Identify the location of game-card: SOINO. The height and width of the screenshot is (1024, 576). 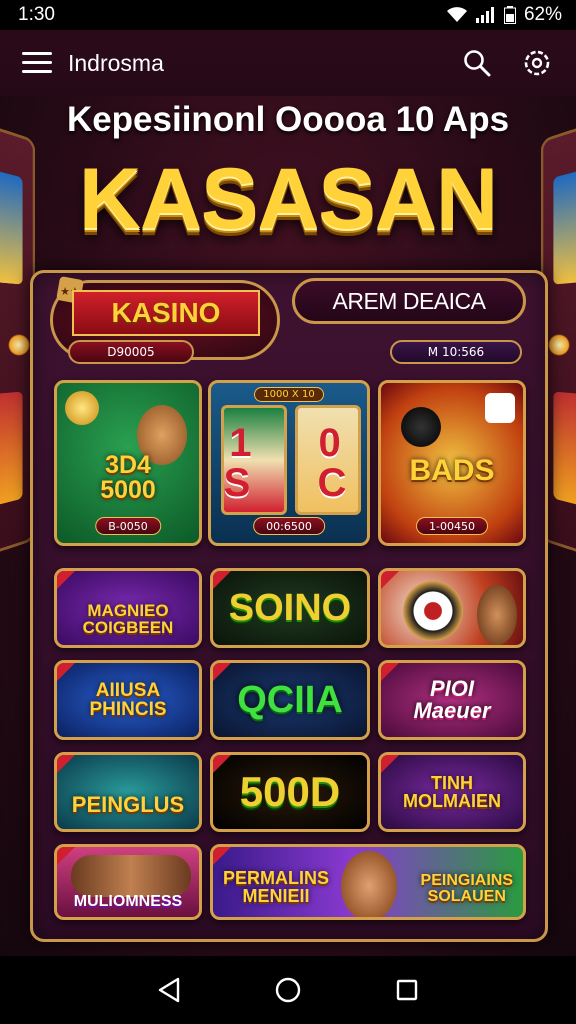
(290, 608).